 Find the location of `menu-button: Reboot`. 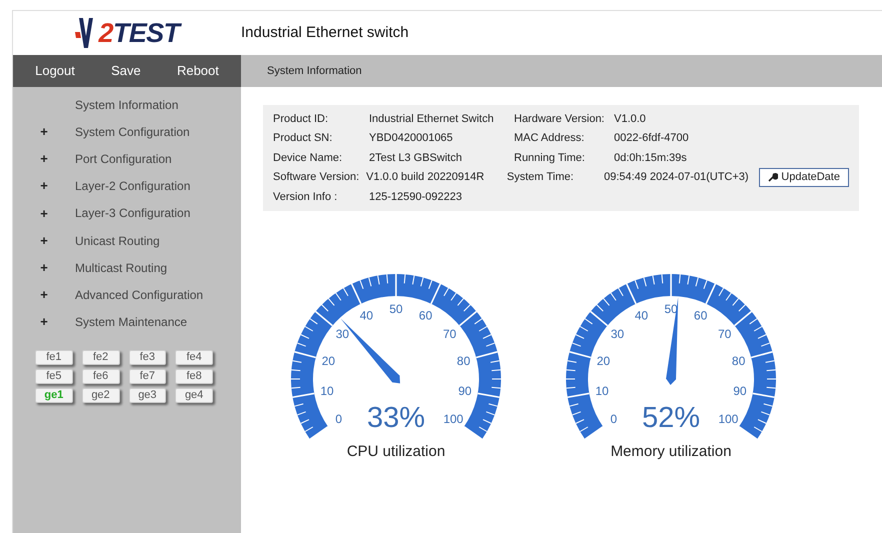

menu-button: Reboot is located at coordinates (197, 71).